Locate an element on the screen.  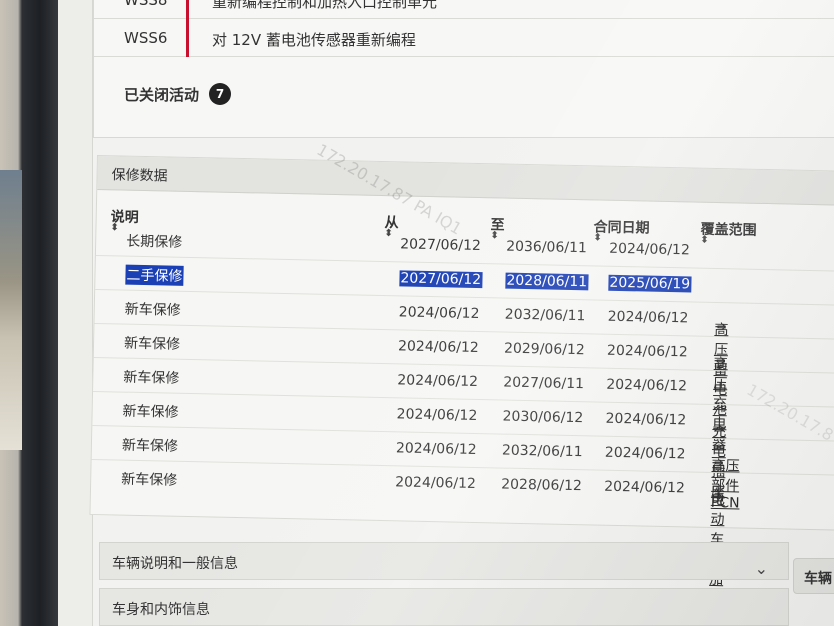
body-interior-section: 车身和内饰信息 is located at coordinates (444, 607).